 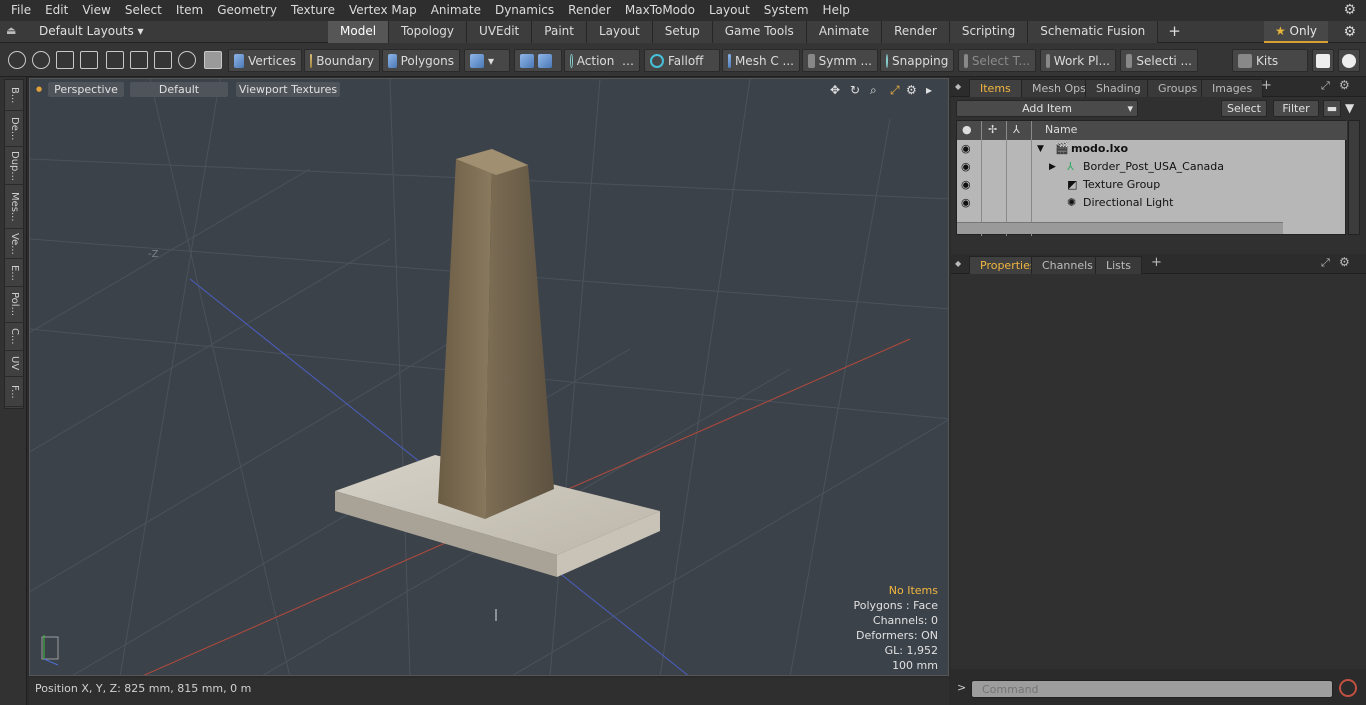 What do you see at coordinates (14, 364) in the screenshot?
I see `vtab-uv: UV` at bounding box center [14, 364].